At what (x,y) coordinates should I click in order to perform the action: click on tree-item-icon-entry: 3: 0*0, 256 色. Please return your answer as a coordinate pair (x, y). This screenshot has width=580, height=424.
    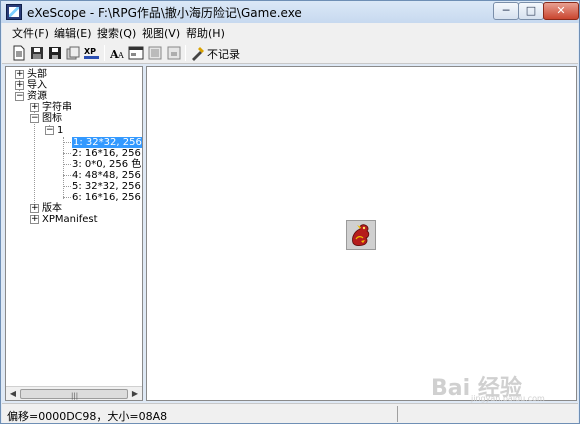
    Looking at the image, I should click on (106, 164).